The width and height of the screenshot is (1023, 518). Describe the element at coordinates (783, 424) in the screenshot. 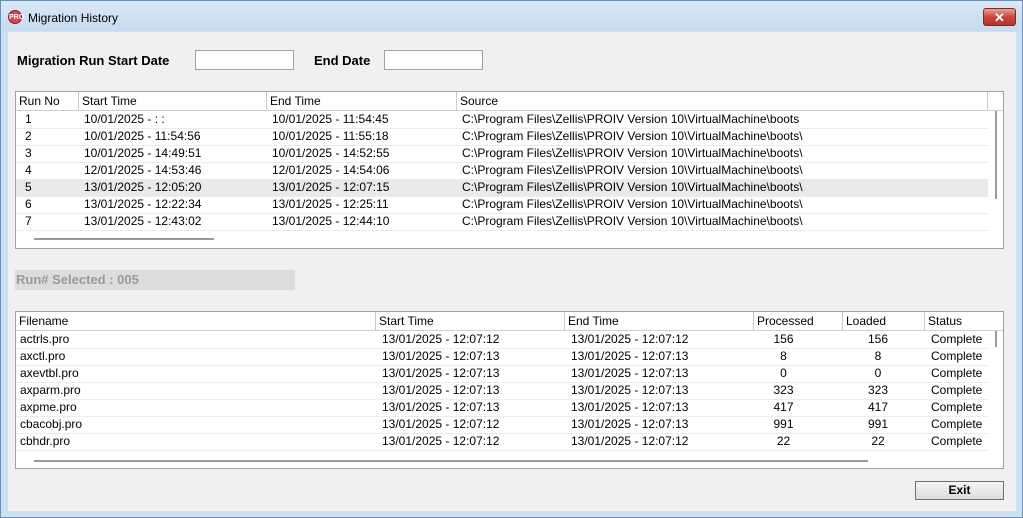

I see `file-processed-cell: 991` at that location.